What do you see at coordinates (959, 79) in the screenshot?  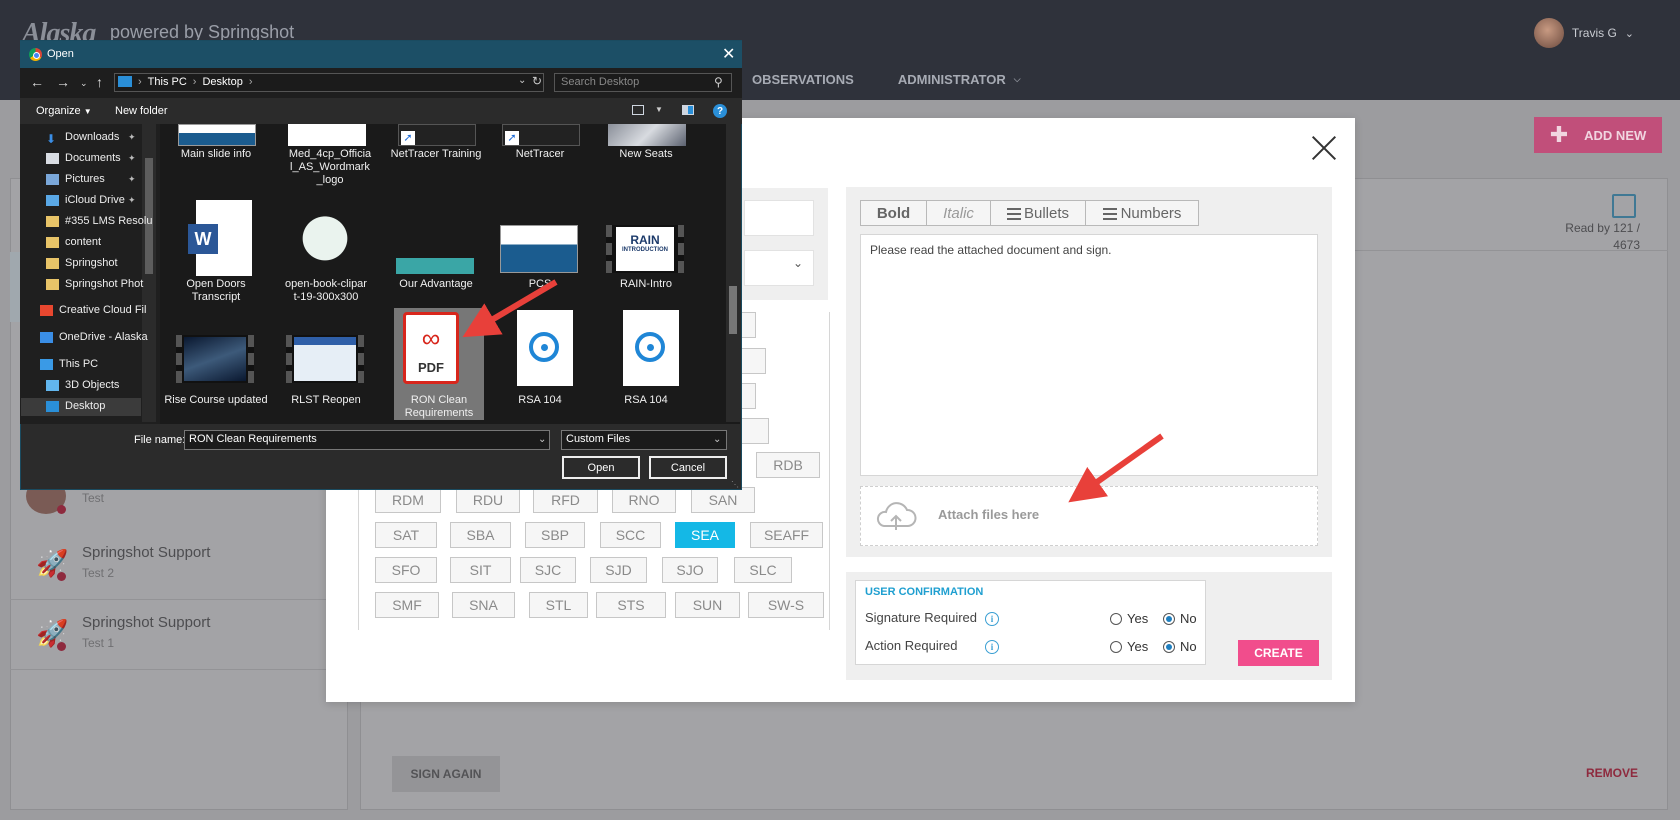 I see `nav-administrator: ADMINISTRATOR ⌵` at bounding box center [959, 79].